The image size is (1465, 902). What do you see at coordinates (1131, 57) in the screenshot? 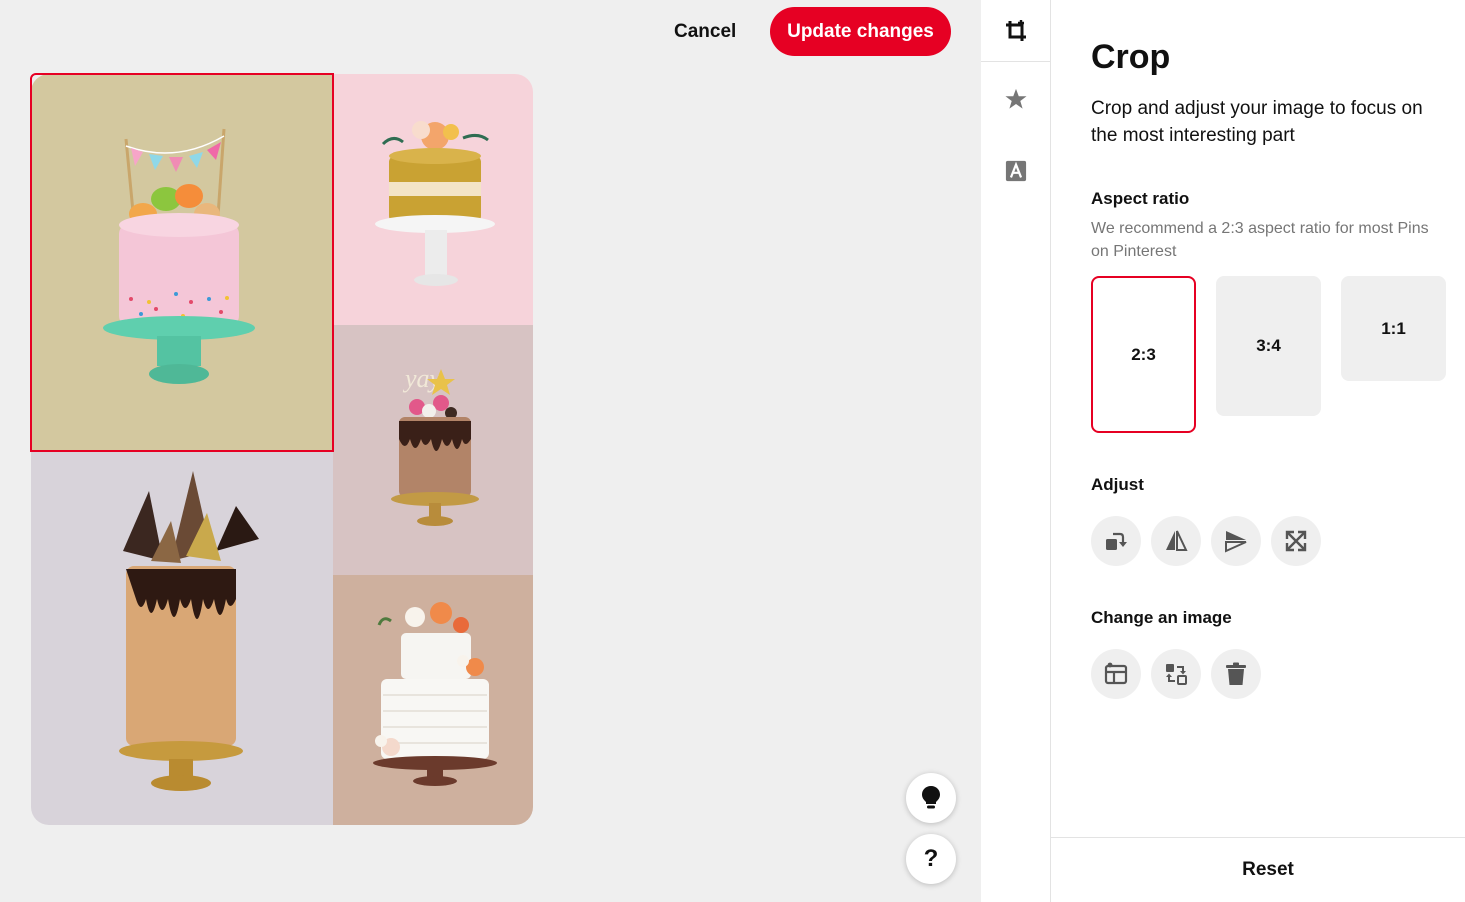
I see `panel-title: Crop` at bounding box center [1131, 57].